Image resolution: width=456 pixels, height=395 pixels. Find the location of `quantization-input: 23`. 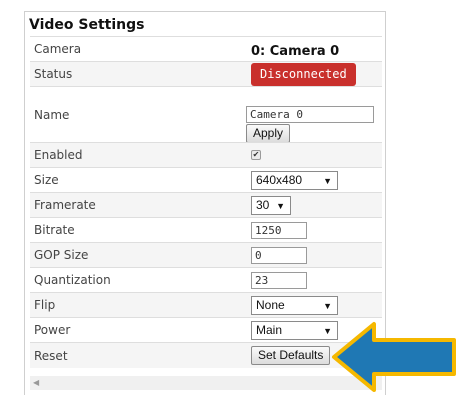

quantization-input: 23 is located at coordinates (279, 280).